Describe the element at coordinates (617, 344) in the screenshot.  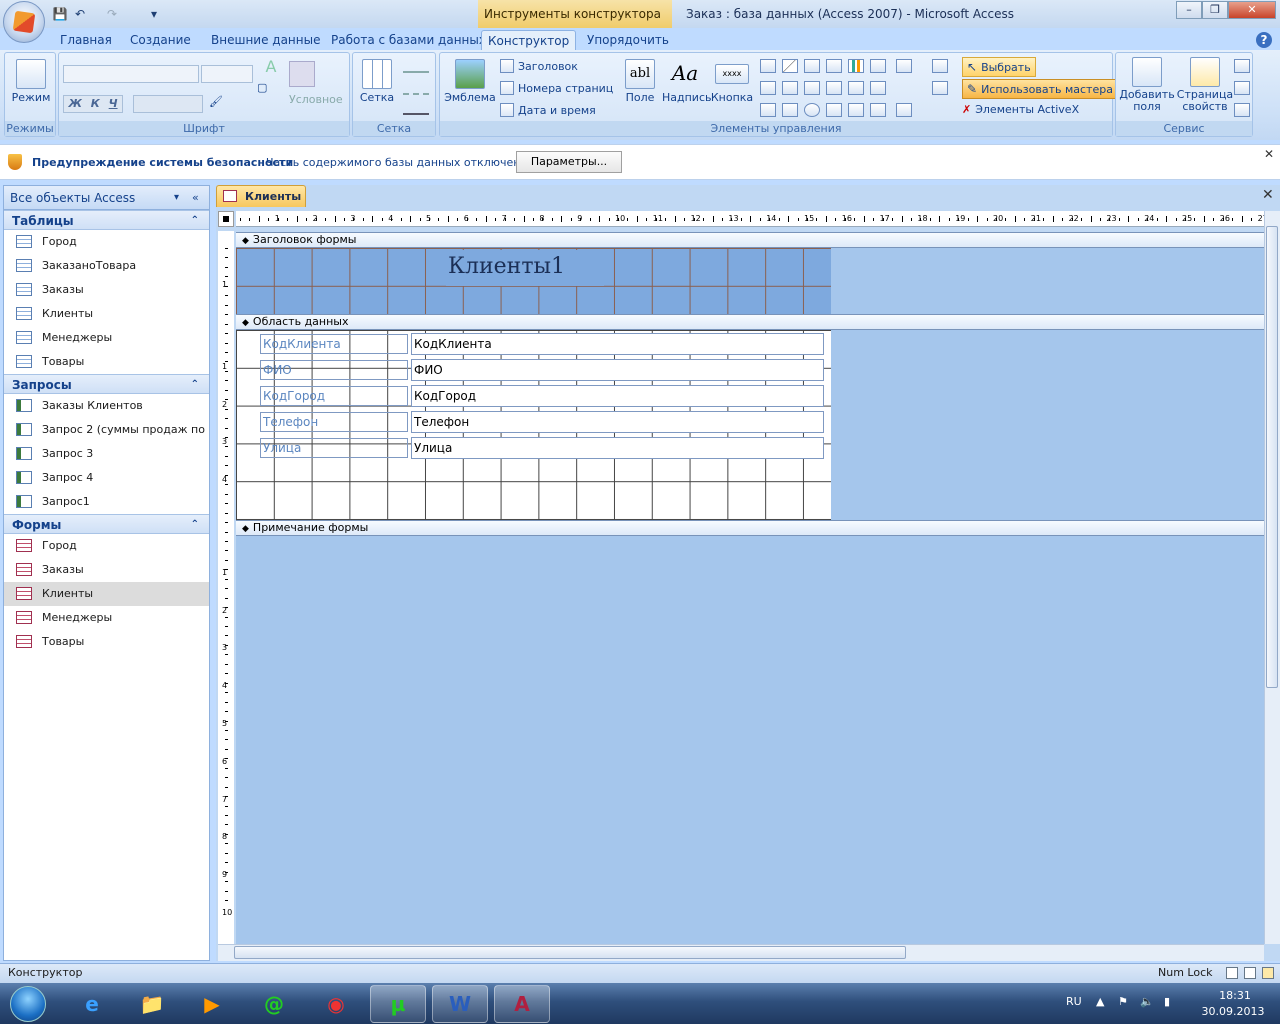
I see `control-textbox: КодКлиента` at that location.